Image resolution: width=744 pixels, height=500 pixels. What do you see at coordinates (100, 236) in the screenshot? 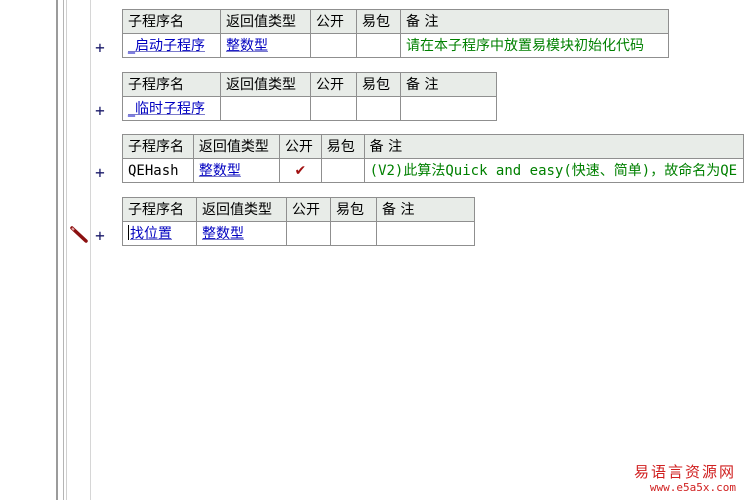
I see `expand-button-4: +` at bounding box center [100, 236].